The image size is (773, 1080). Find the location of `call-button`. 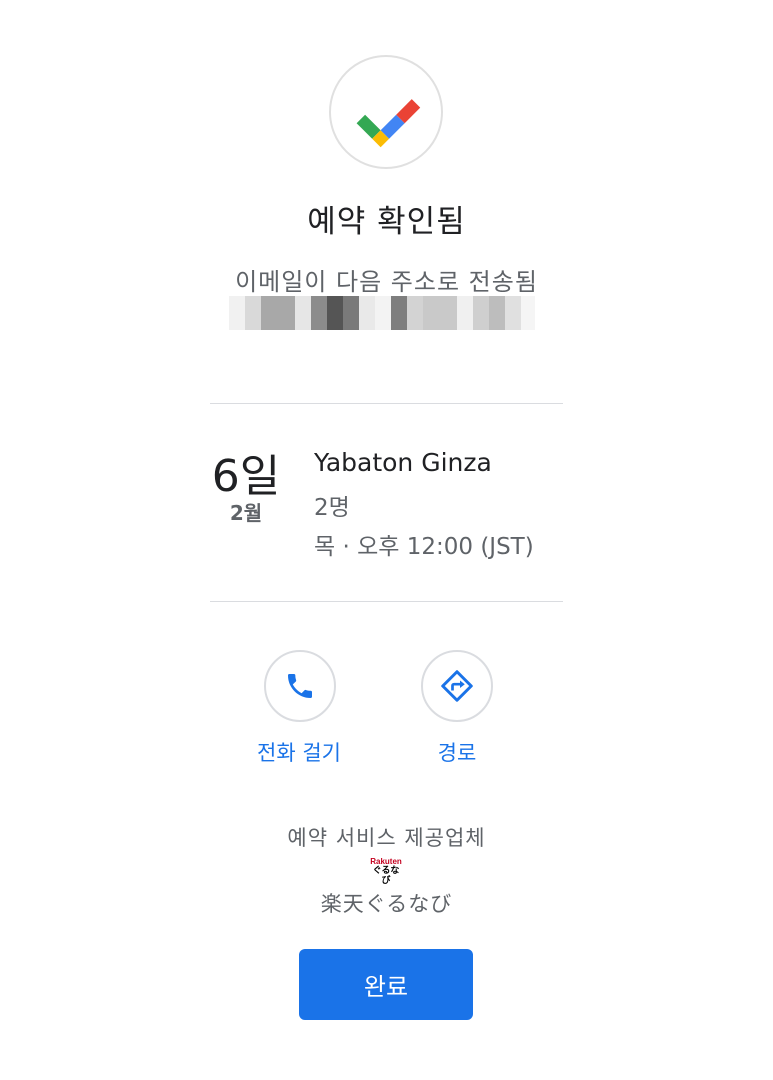

call-button is located at coordinates (300, 686).